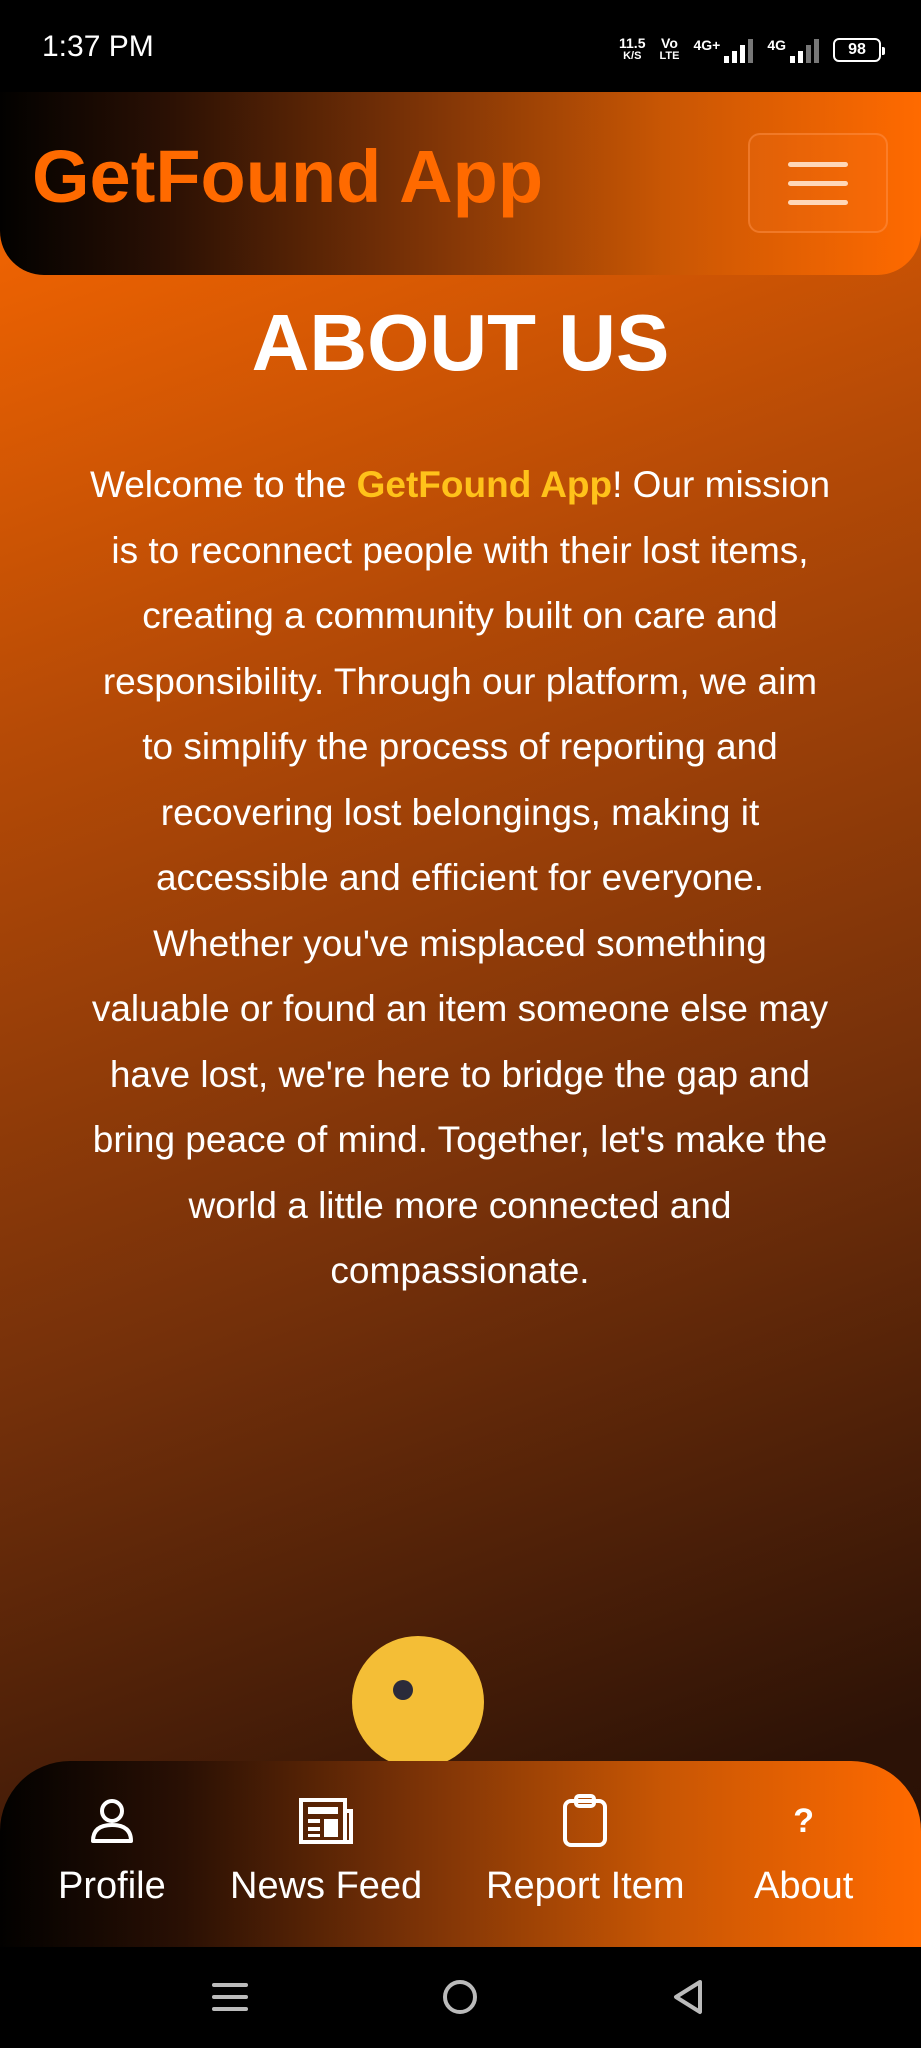 The height and width of the screenshot is (2048, 921). I want to click on home-icon, so click(460, 1997).